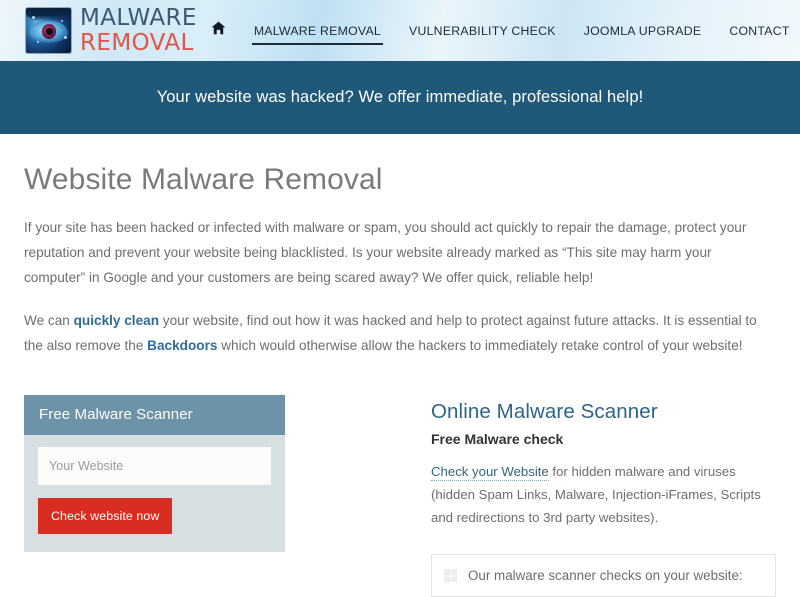 This screenshot has height=597, width=800. I want to click on brand-line-removal: REMOVAL, so click(137, 42).